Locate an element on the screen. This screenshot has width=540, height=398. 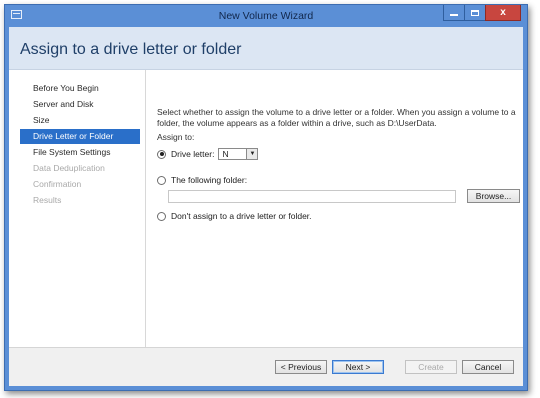
drive-letter-option: Drive letter: N ▼ is located at coordinates (208, 154).